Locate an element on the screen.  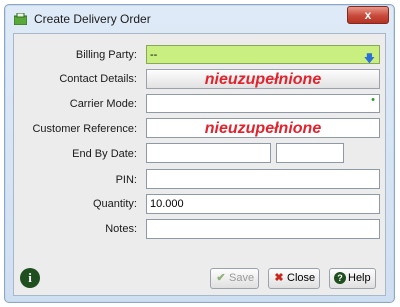
help-button: ? Help is located at coordinates (352, 278).